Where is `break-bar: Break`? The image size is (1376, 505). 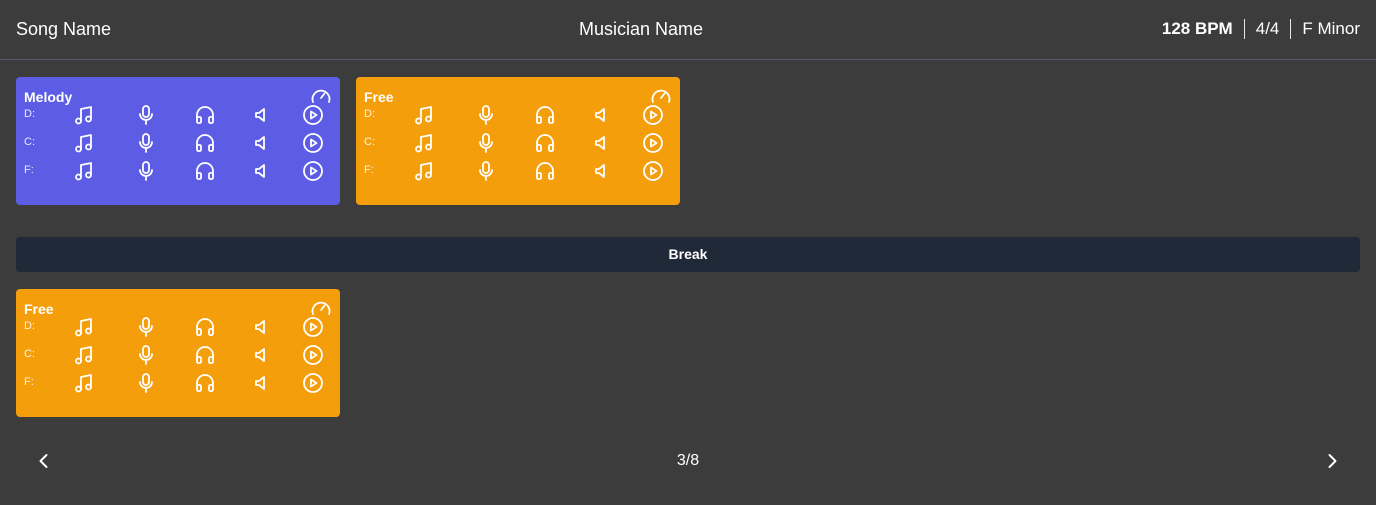 break-bar: Break is located at coordinates (688, 254).